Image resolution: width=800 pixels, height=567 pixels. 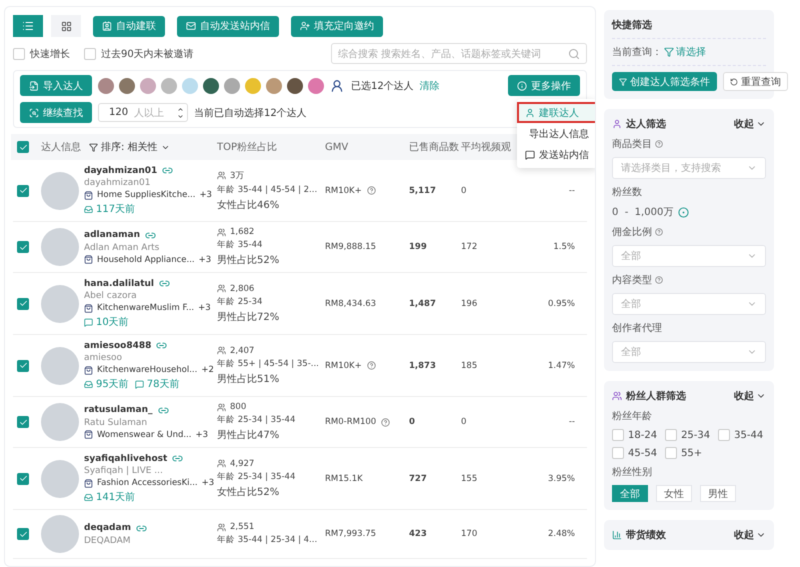 I want to click on views-cell-text: 170, so click(x=469, y=534).